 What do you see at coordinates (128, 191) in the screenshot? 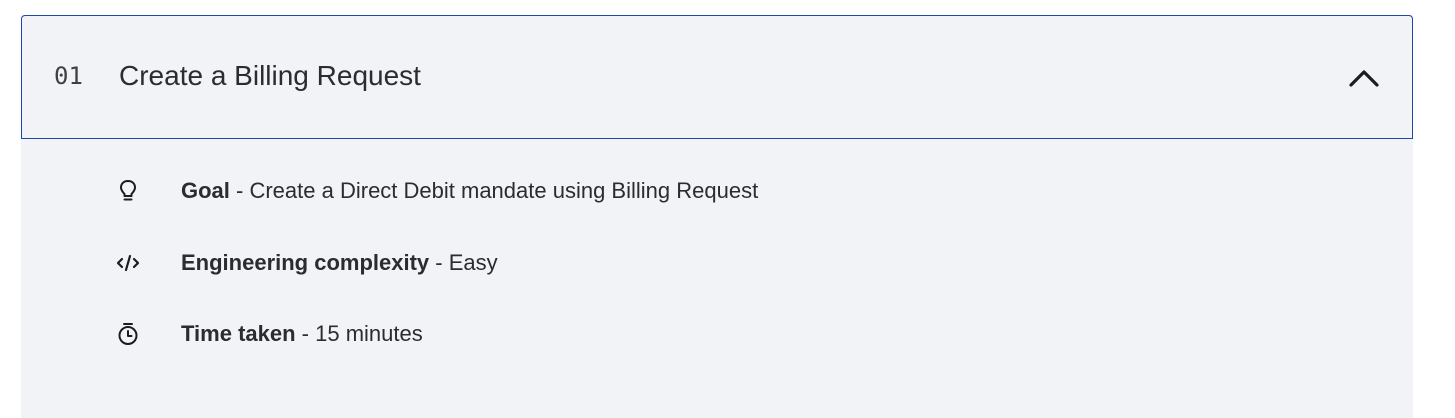
I see `lightbulb-icon` at bounding box center [128, 191].